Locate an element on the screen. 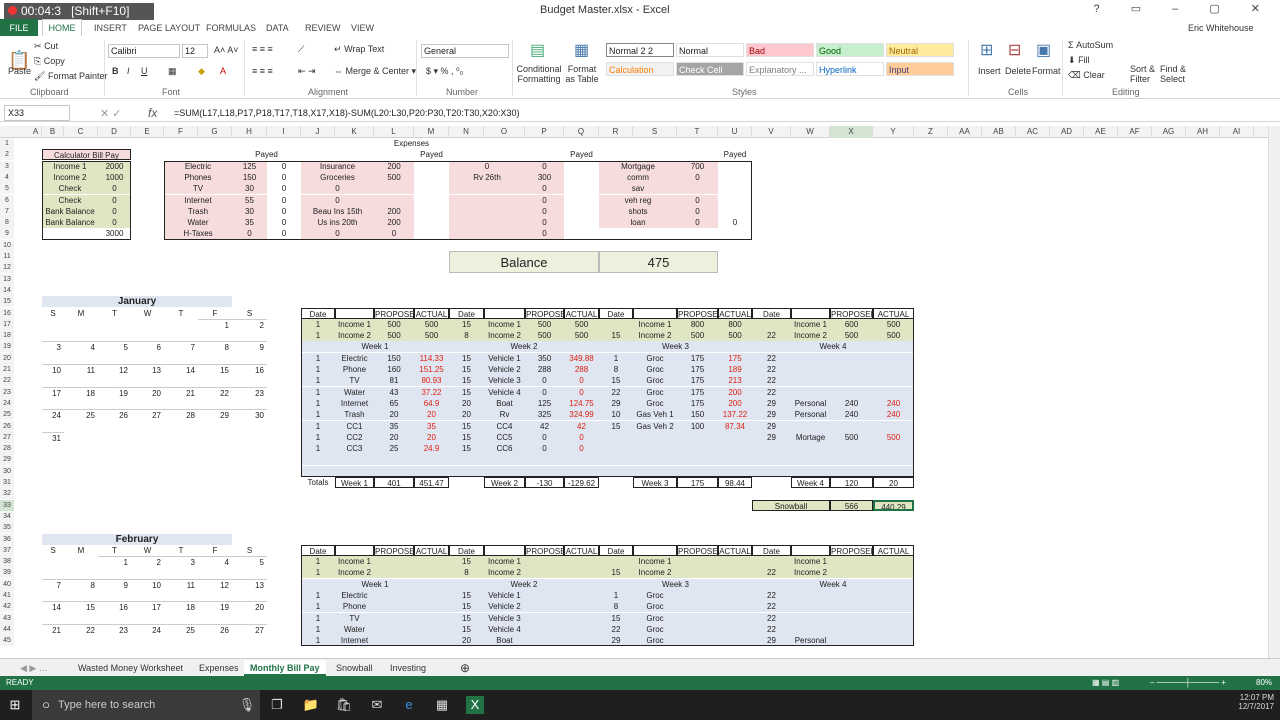  row-header: 36 is located at coordinates (7, 539).